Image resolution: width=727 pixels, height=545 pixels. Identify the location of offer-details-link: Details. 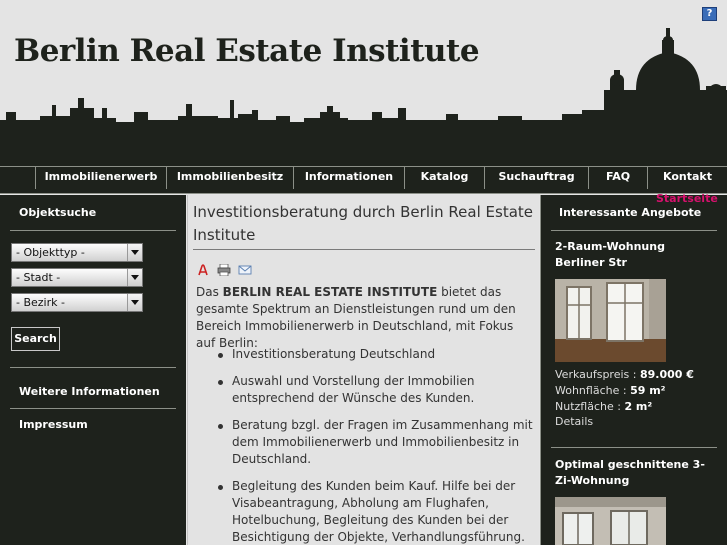
(574, 421).